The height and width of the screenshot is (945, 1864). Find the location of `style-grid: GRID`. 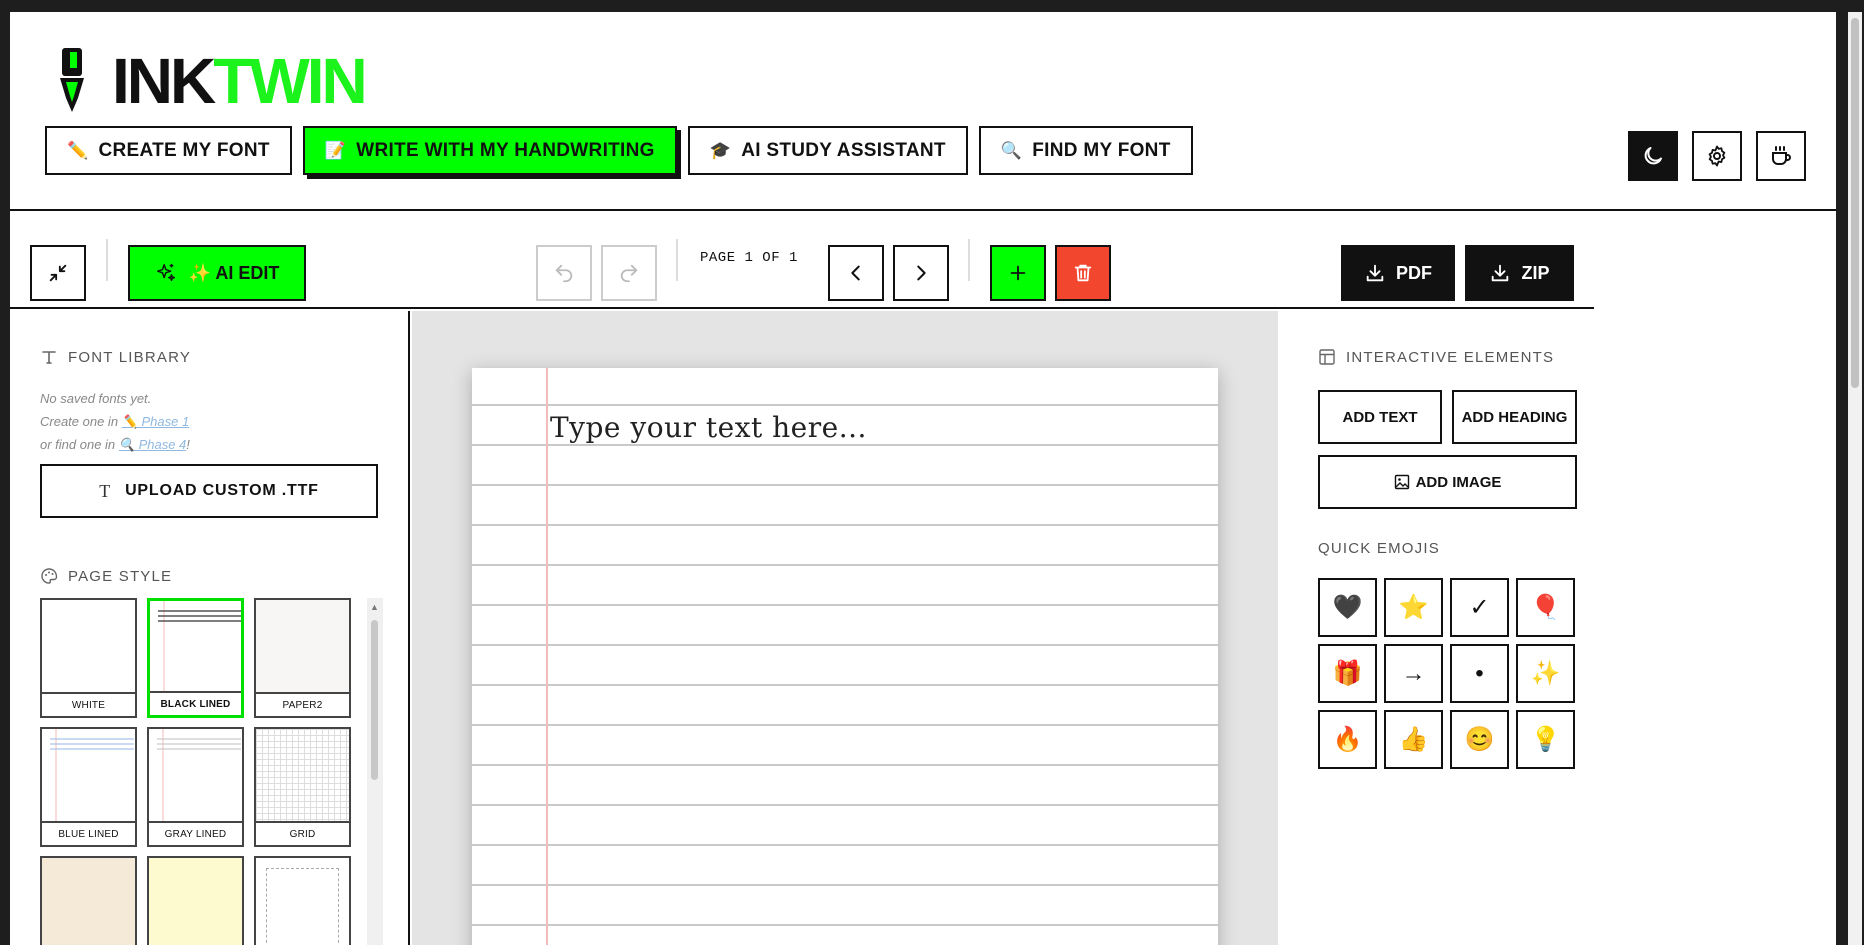

style-grid: GRID is located at coordinates (302, 787).